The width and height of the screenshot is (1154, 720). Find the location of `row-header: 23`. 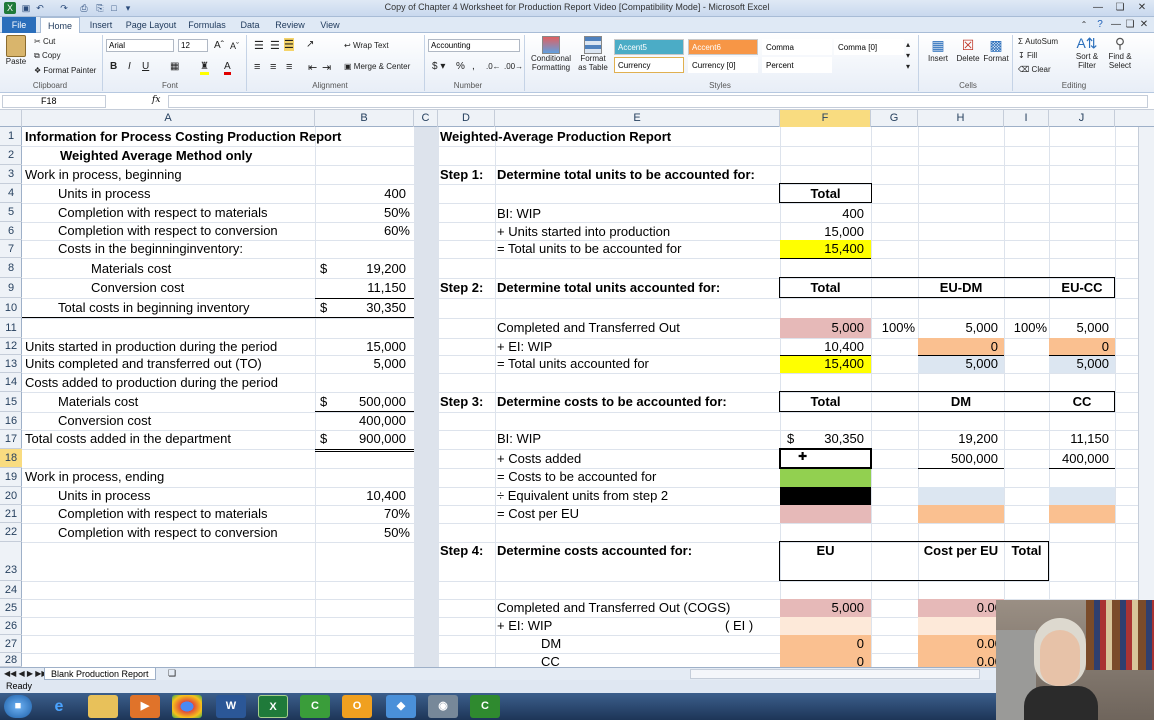

row-header: 23 is located at coordinates (11, 561).